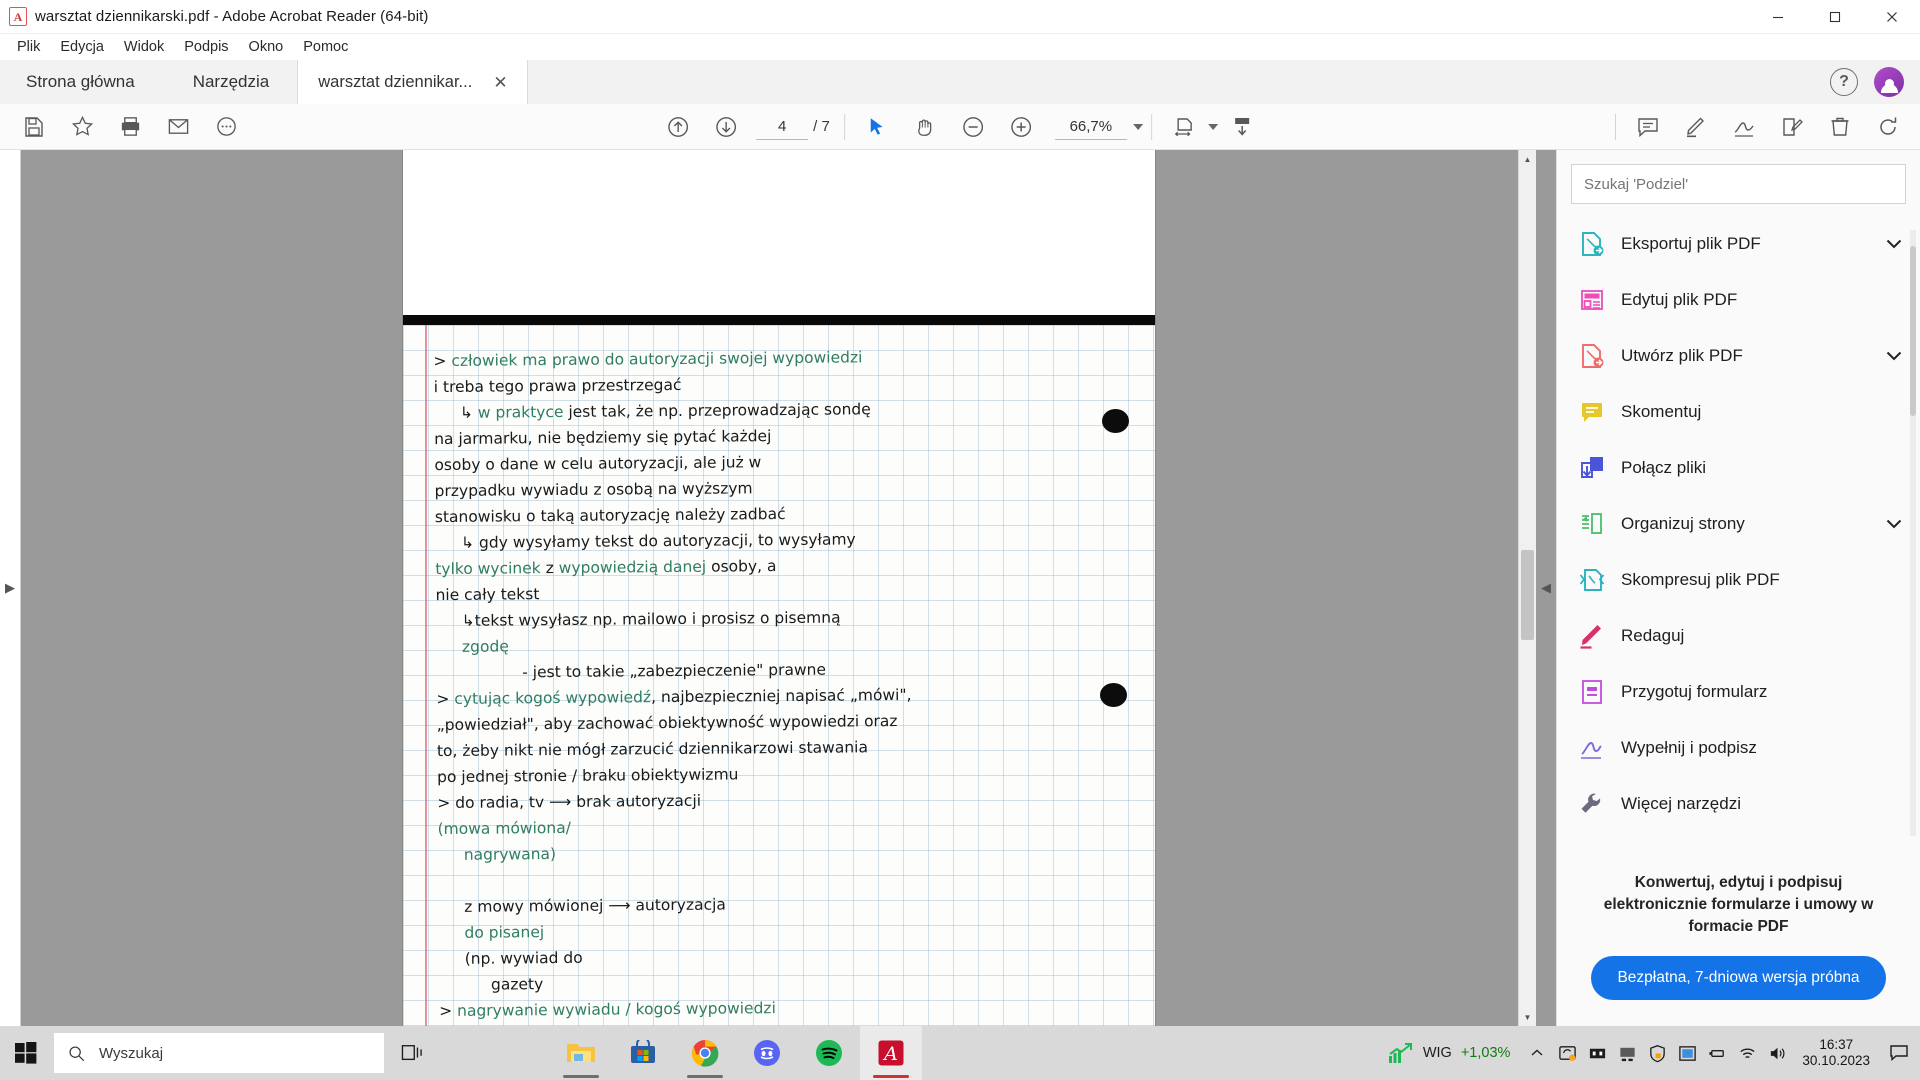  Describe the element at coordinates (1844, 82) in the screenshot. I see `help-icon: ?` at that location.